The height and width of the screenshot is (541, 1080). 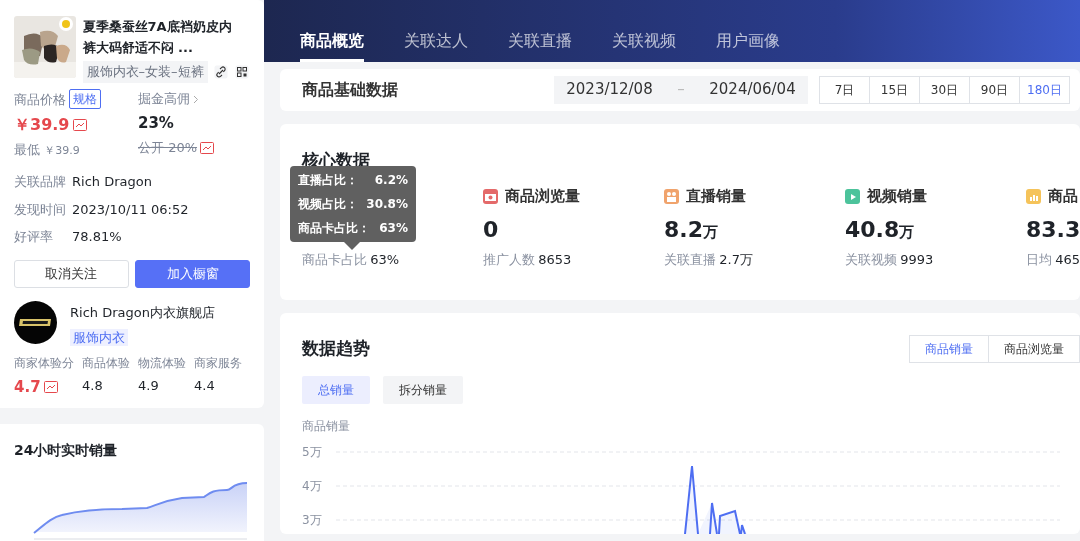 What do you see at coordinates (1044, 89) in the screenshot?
I see `period-button: 180日` at bounding box center [1044, 89].